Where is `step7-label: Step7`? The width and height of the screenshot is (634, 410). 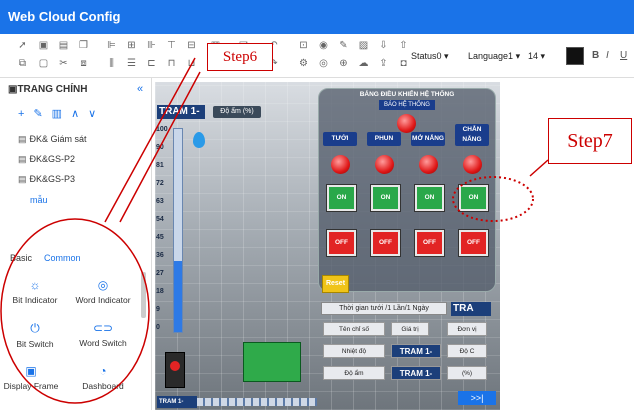
step7-label: Step7 is located at coordinates (590, 141).